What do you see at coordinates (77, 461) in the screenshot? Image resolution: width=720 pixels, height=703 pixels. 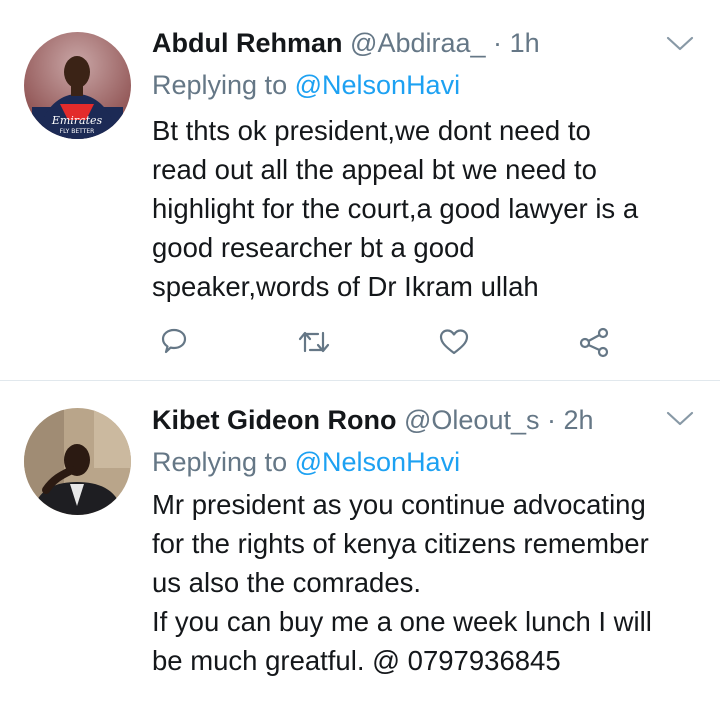 I see `avatar` at bounding box center [77, 461].